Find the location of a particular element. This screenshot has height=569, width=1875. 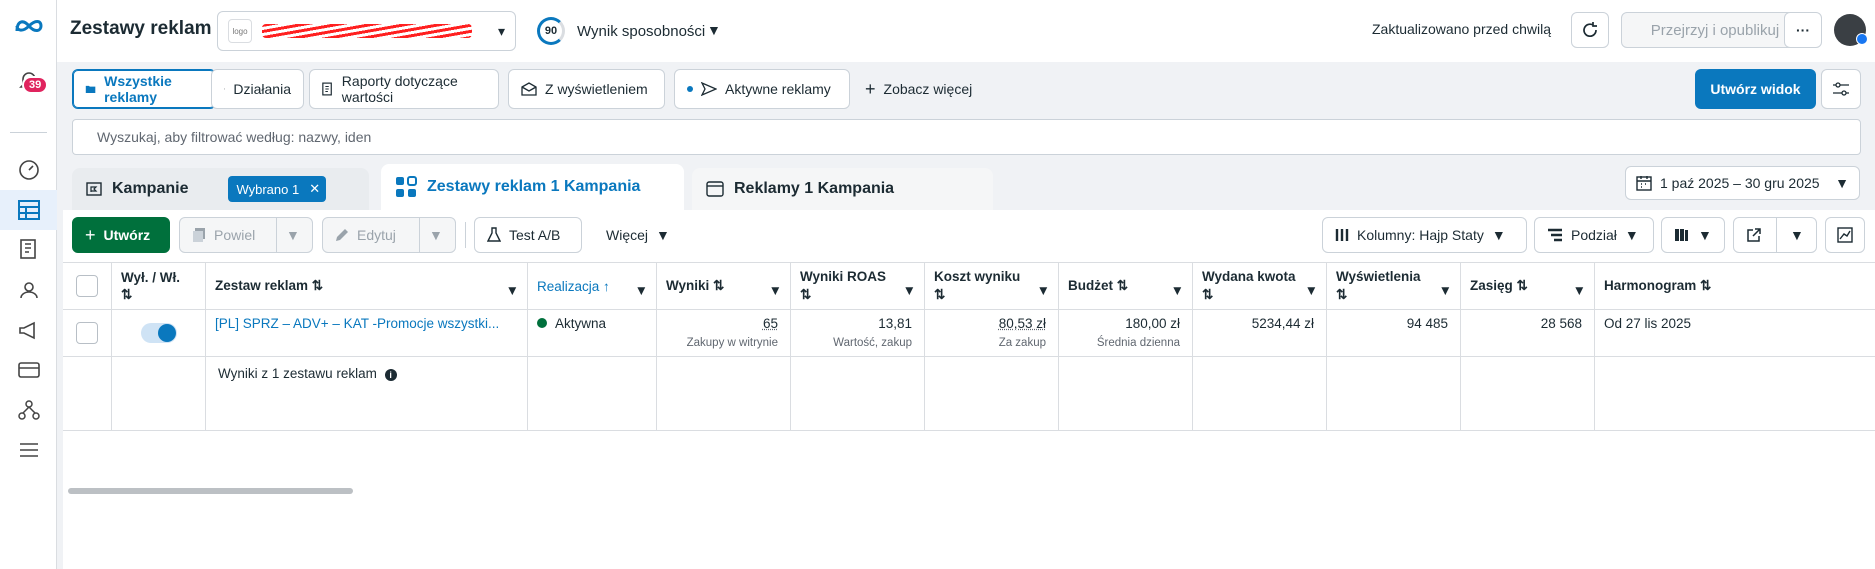

tab-adsets-label: Zestawy reklam 1 Kampania is located at coordinates (534, 186).